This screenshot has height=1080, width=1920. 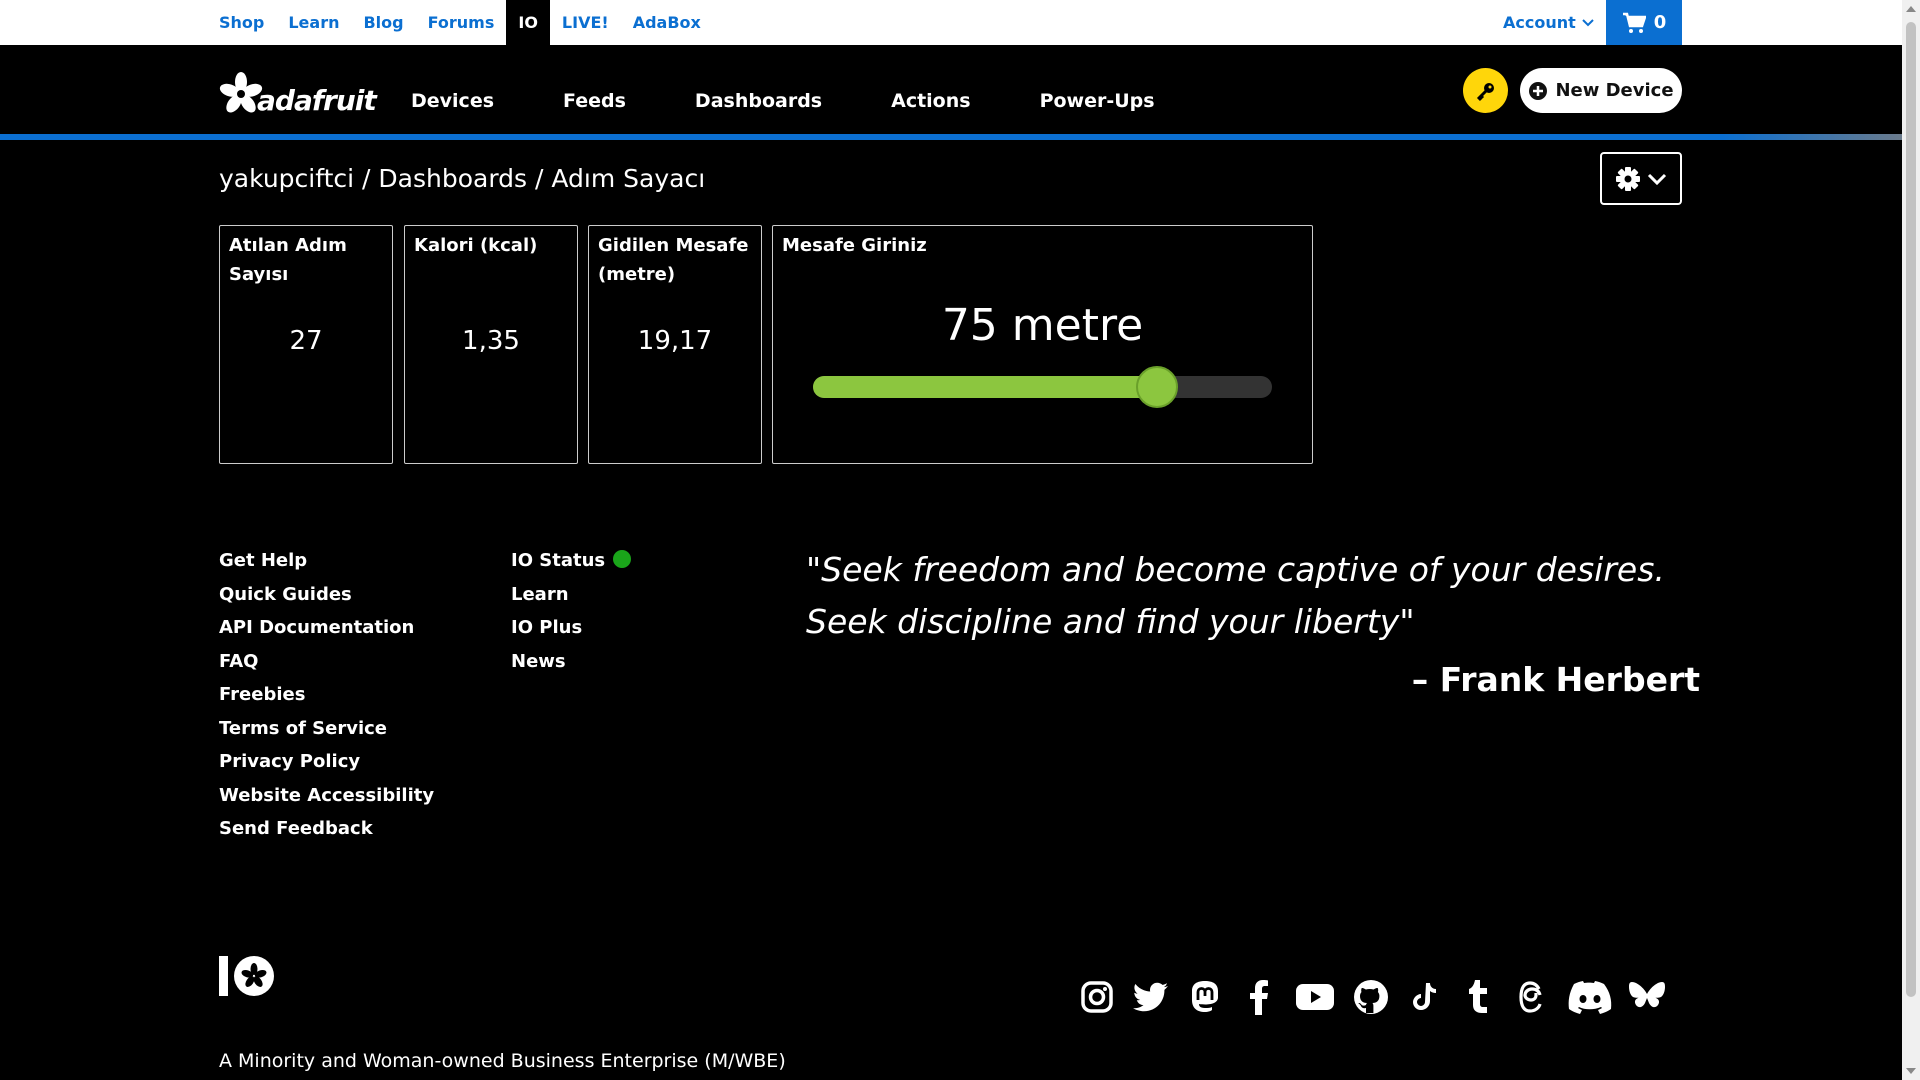 I want to click on block-title: Kalori (kcal), so click(x=476, y=245).